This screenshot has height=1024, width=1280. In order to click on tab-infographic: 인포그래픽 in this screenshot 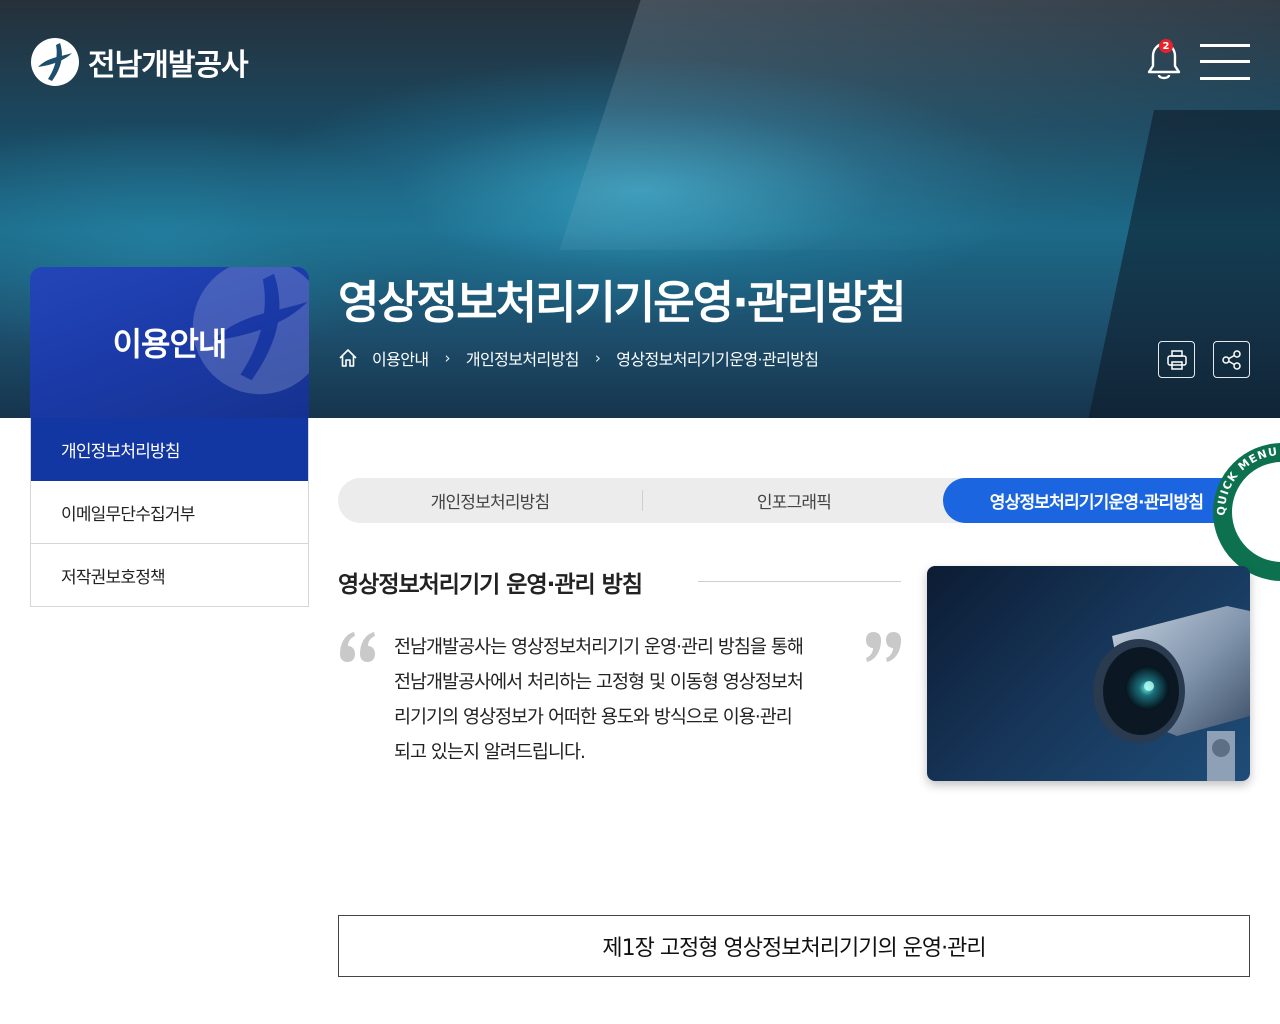, I will do `click(794, 500)`.